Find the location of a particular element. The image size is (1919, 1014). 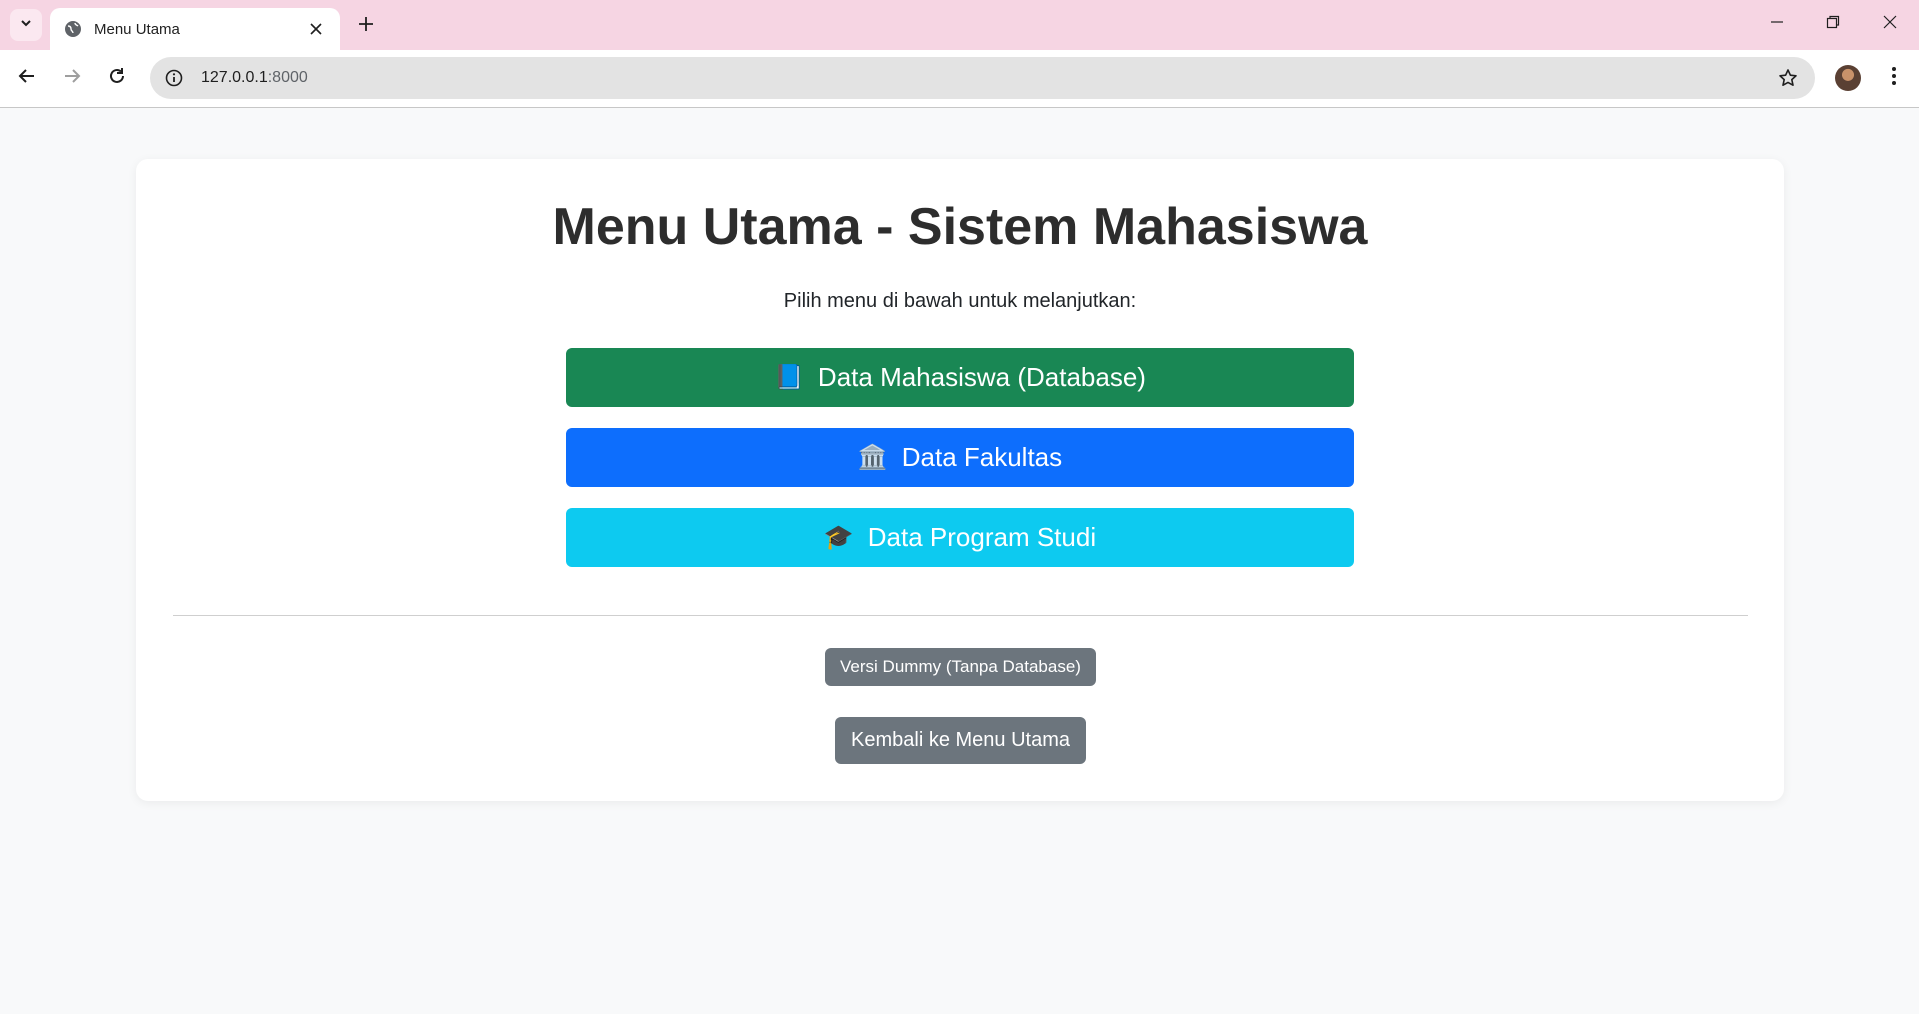

restore-icon is located at coordinates (1833, 24).